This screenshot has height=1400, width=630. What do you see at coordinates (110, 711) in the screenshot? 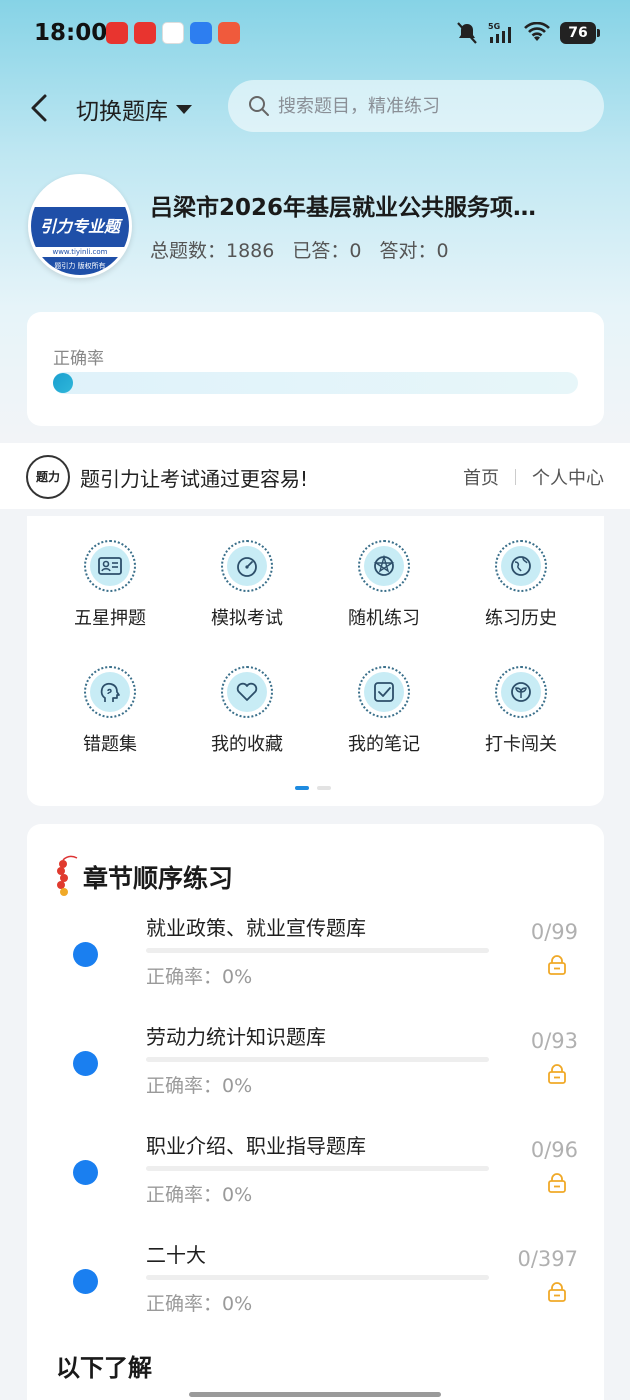
I see `grid-item-wrong-questions: 错题集` at bounding box center [110, 711].